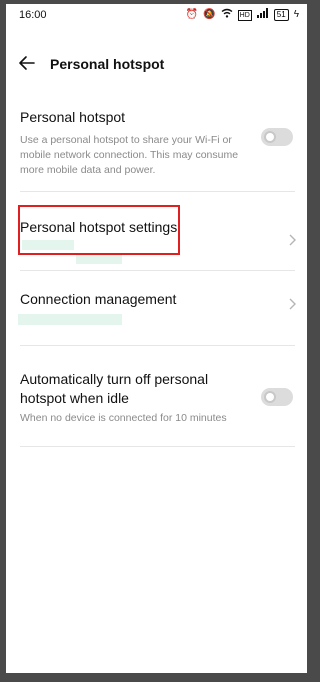  I want to click on mute-icon: 🔕, so click(209, 14).